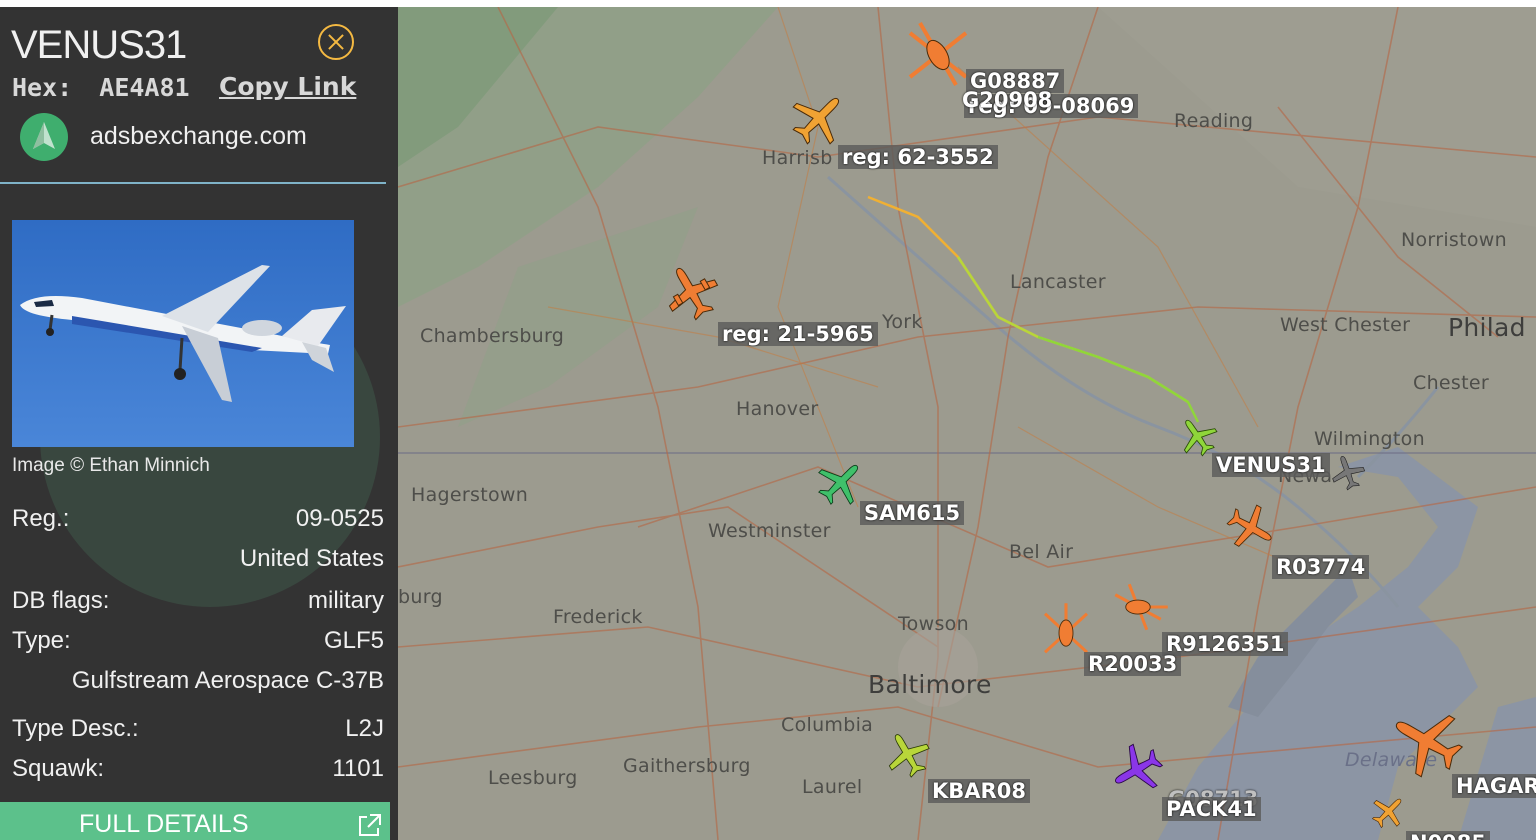 The image size is (1536, 840). What do you see at coordinates (1133, 664) in the screenshot?
I see `aircraft-label: R20033` at bounding box center [1133, 664].